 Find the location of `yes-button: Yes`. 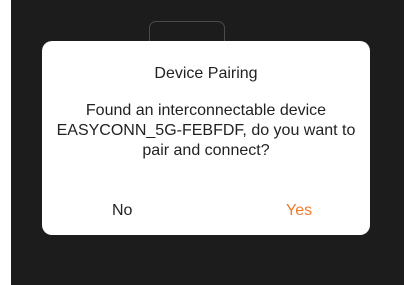

yes-button: Yes is located at coordinates (299, 211).